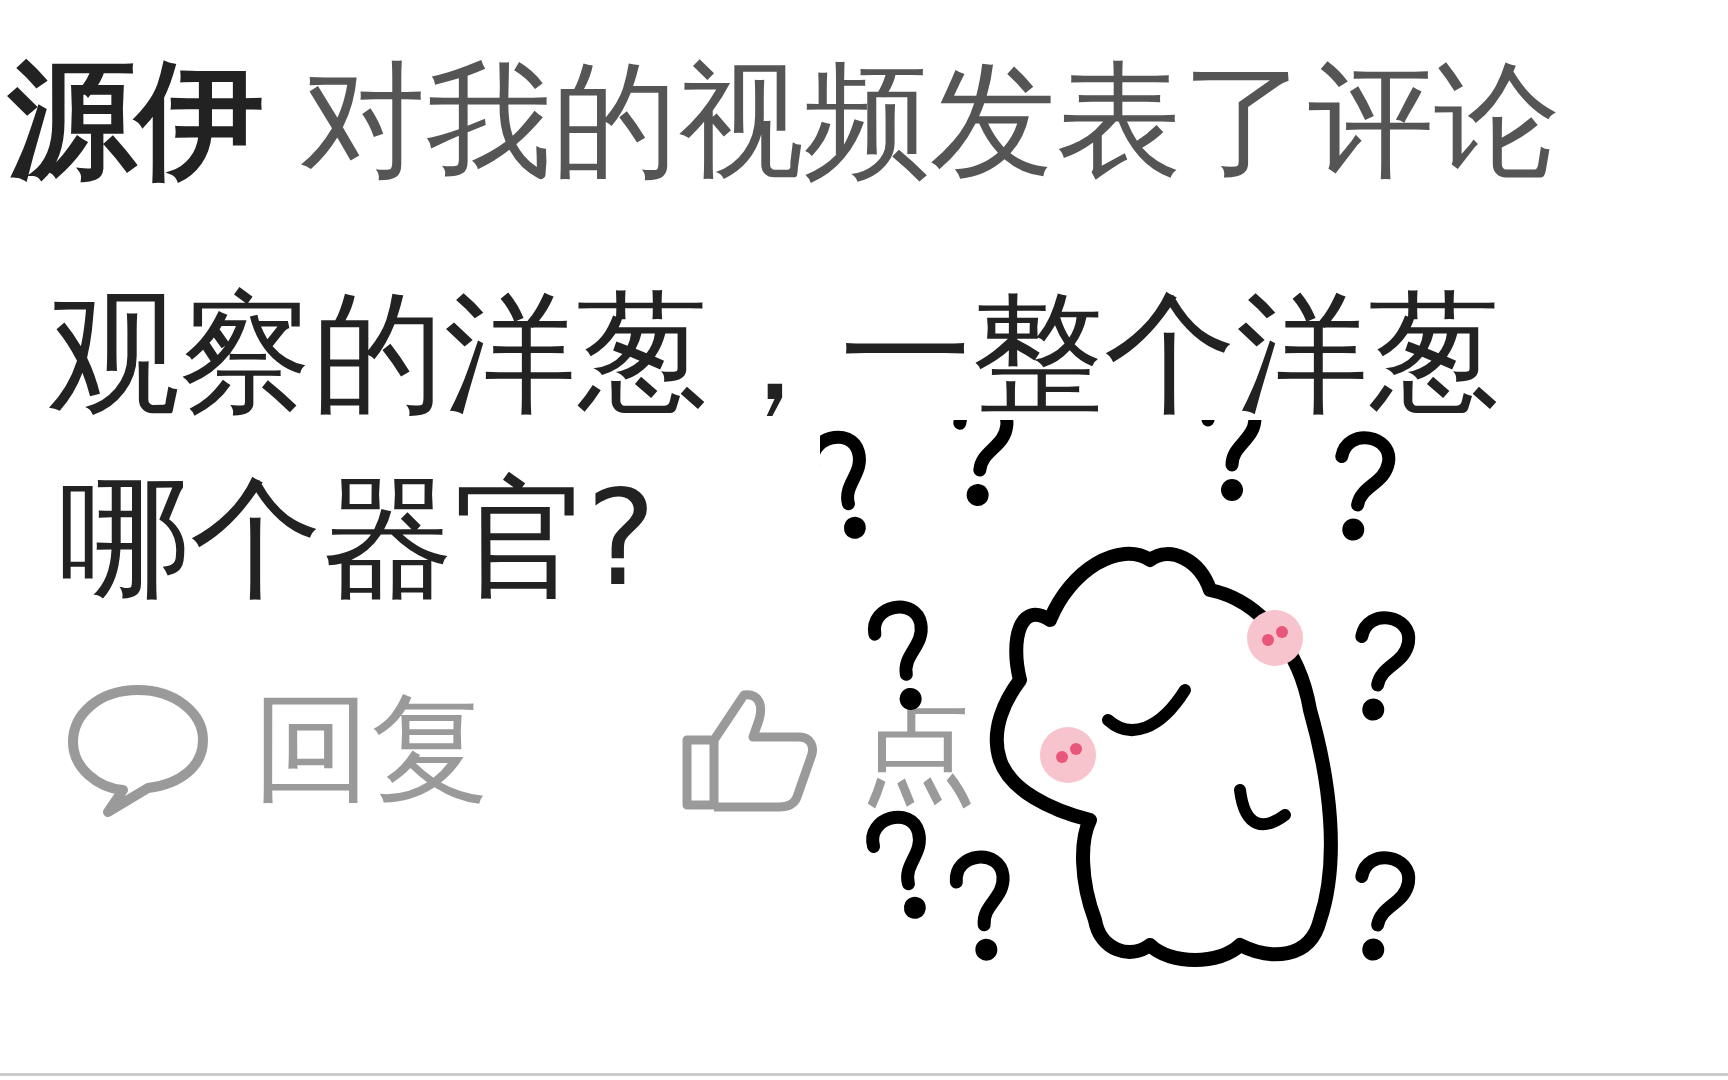  I want to click on comment-text: 哪个器官?, so click(357, 538).